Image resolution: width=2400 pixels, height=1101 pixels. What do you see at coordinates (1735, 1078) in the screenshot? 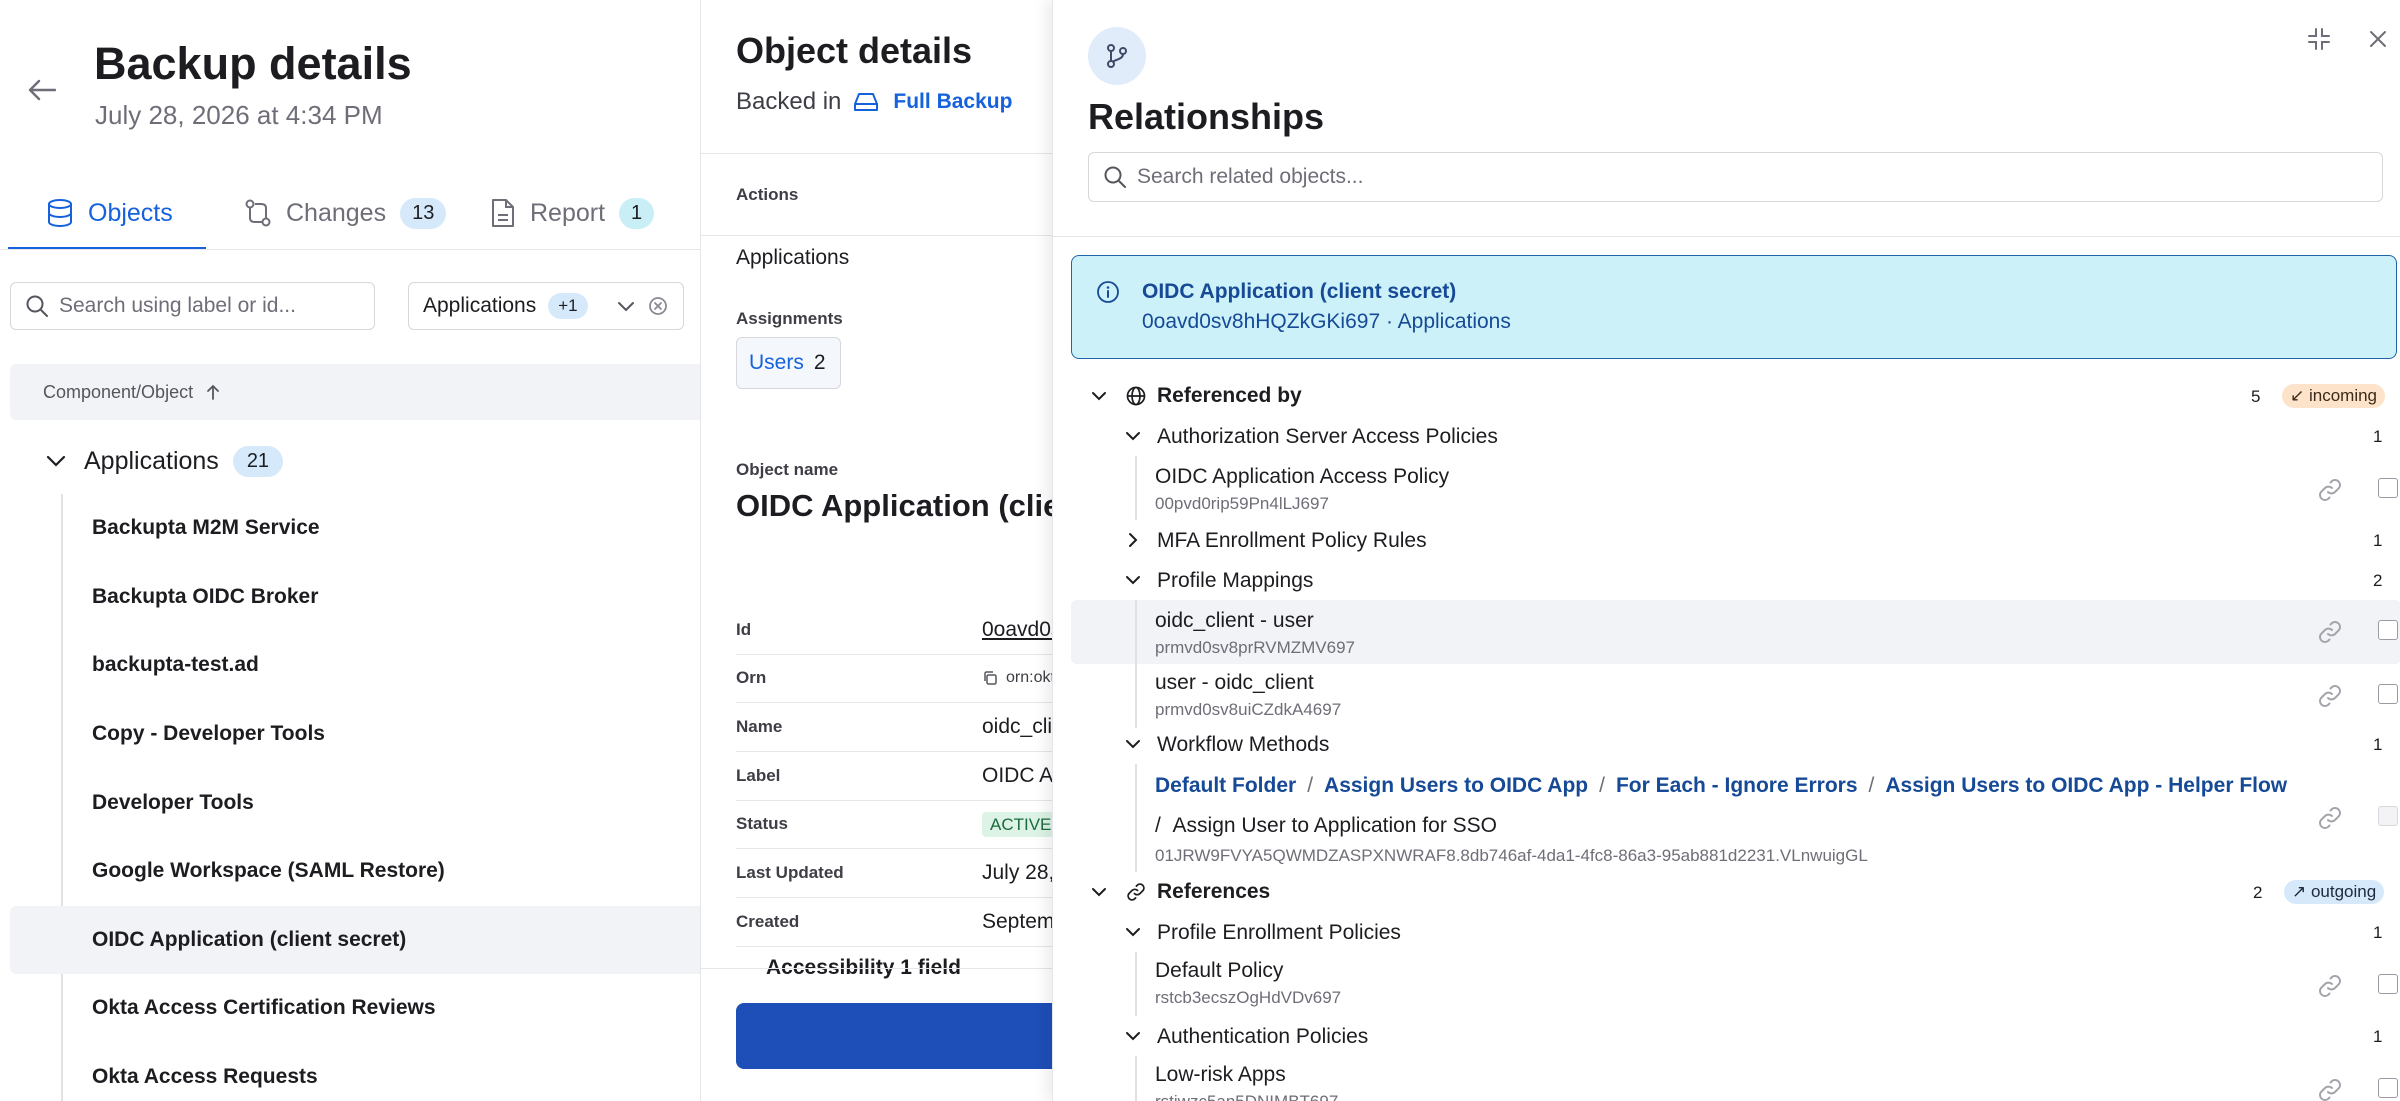
I see `relationship-item: Low-risk Apps rstiwzc5an5DNIMBT697` at bounding box center [1735, 1078].